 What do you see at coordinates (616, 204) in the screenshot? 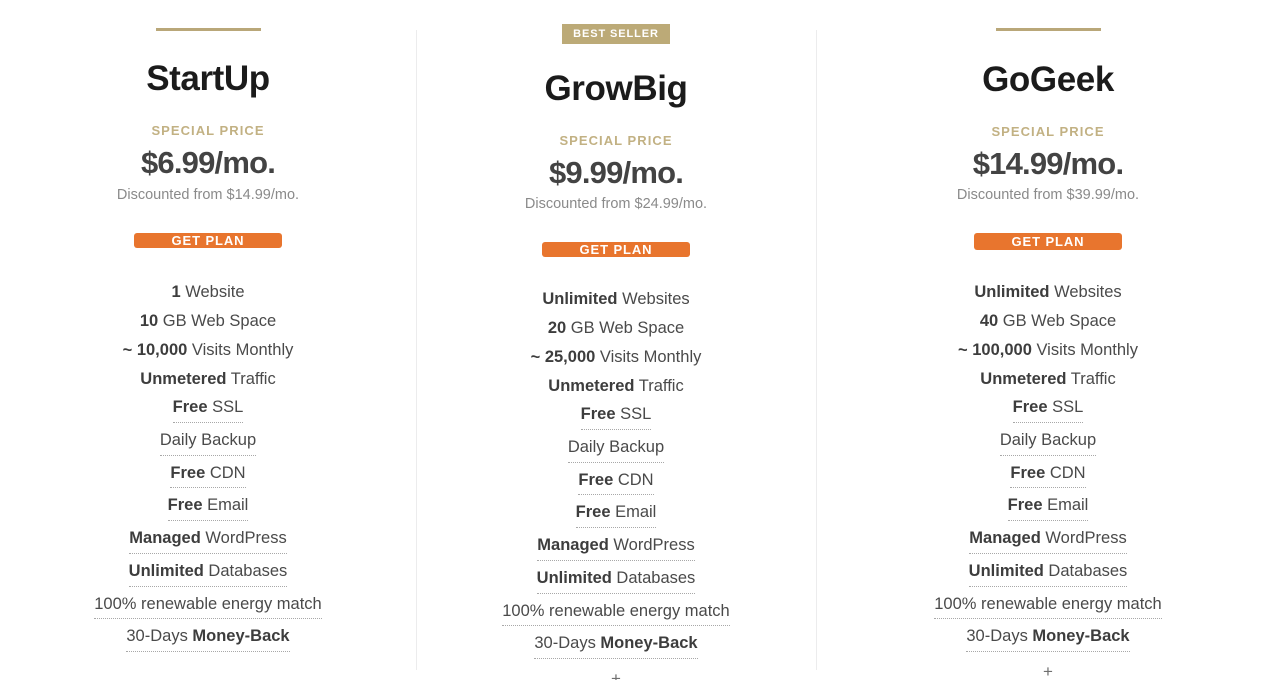
I see `discounted-from-label: Discounted from $24.99/mo.` at bounding box center [616, 204].